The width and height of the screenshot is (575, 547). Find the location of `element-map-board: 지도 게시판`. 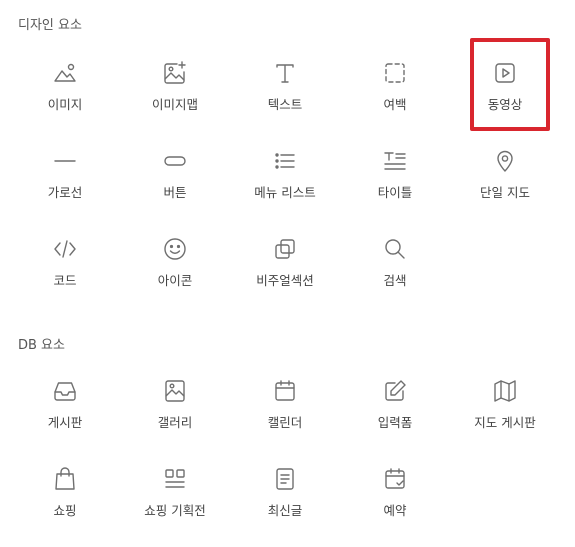

element-map-board: 지도 게시판 is located at coordinates (505, 414).